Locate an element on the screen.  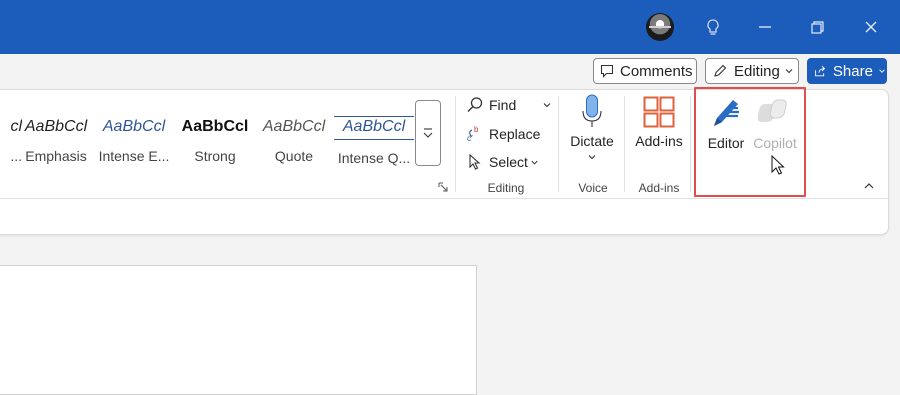
style-name: Strong is located at coordinates (215, 156).